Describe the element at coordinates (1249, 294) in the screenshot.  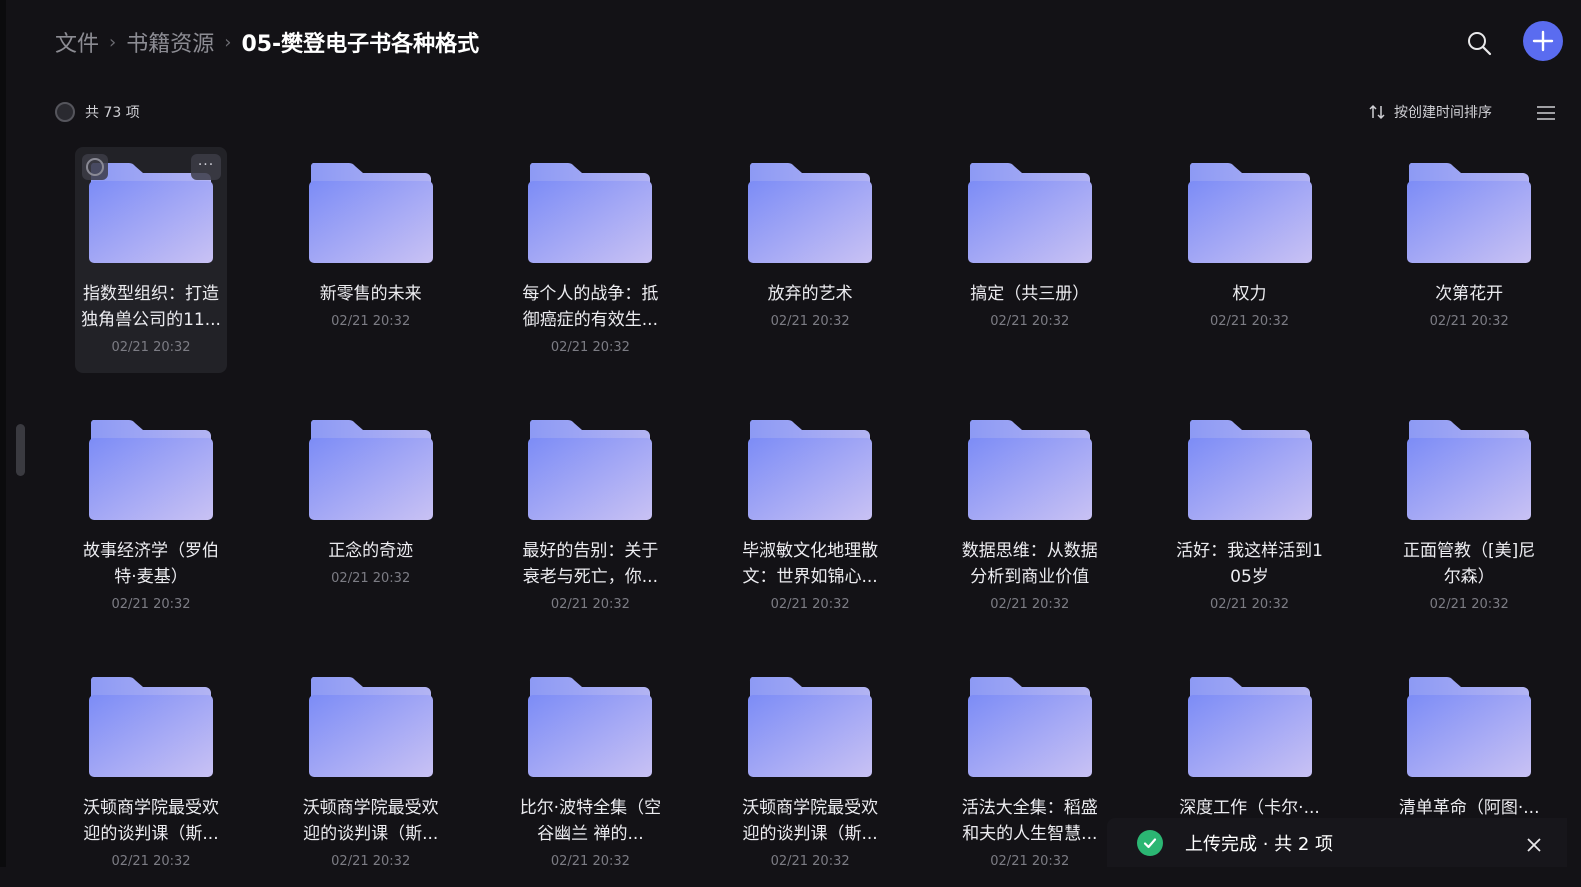
I see `folder-name-text: 权力` at that location.